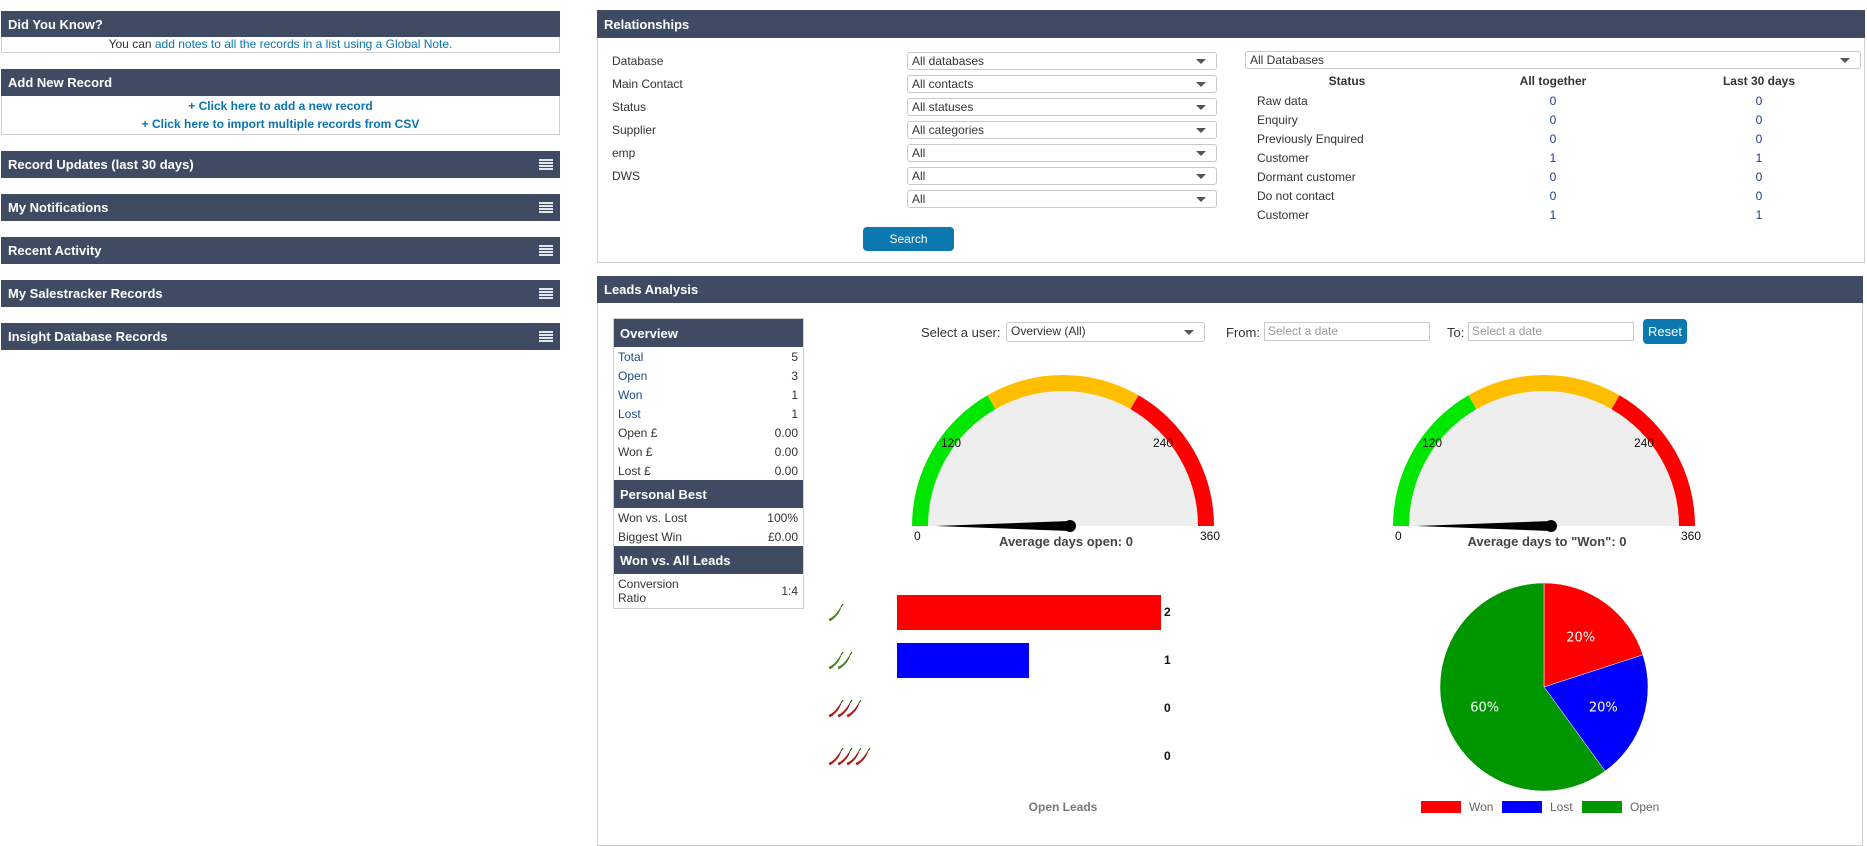  What do you see at coordinates (1484, 707) in the screenshot?
I see `pie-slice-label: 60%` at bounding box center [1484, 707].